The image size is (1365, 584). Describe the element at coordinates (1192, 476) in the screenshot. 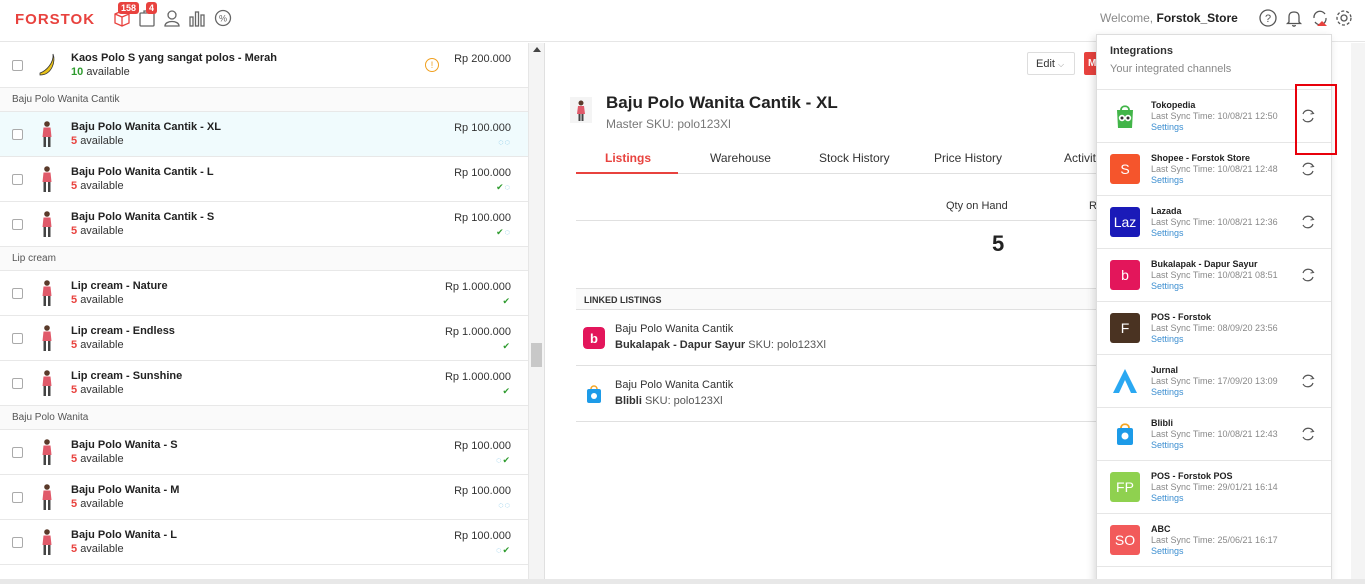

I see `channel-name: POS - Forstok POS` at that location.